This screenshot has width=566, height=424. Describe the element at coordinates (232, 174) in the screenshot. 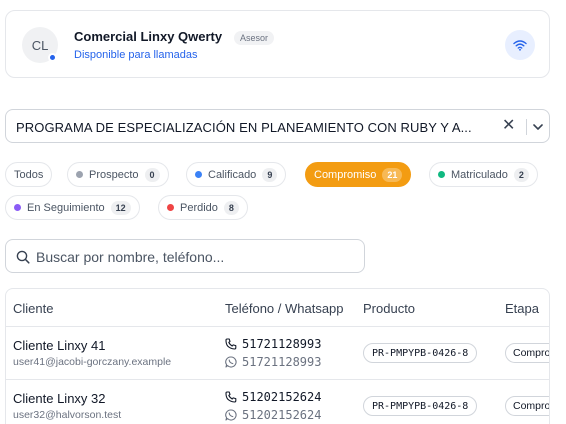

I see `filter-label: Calificado` at that location.